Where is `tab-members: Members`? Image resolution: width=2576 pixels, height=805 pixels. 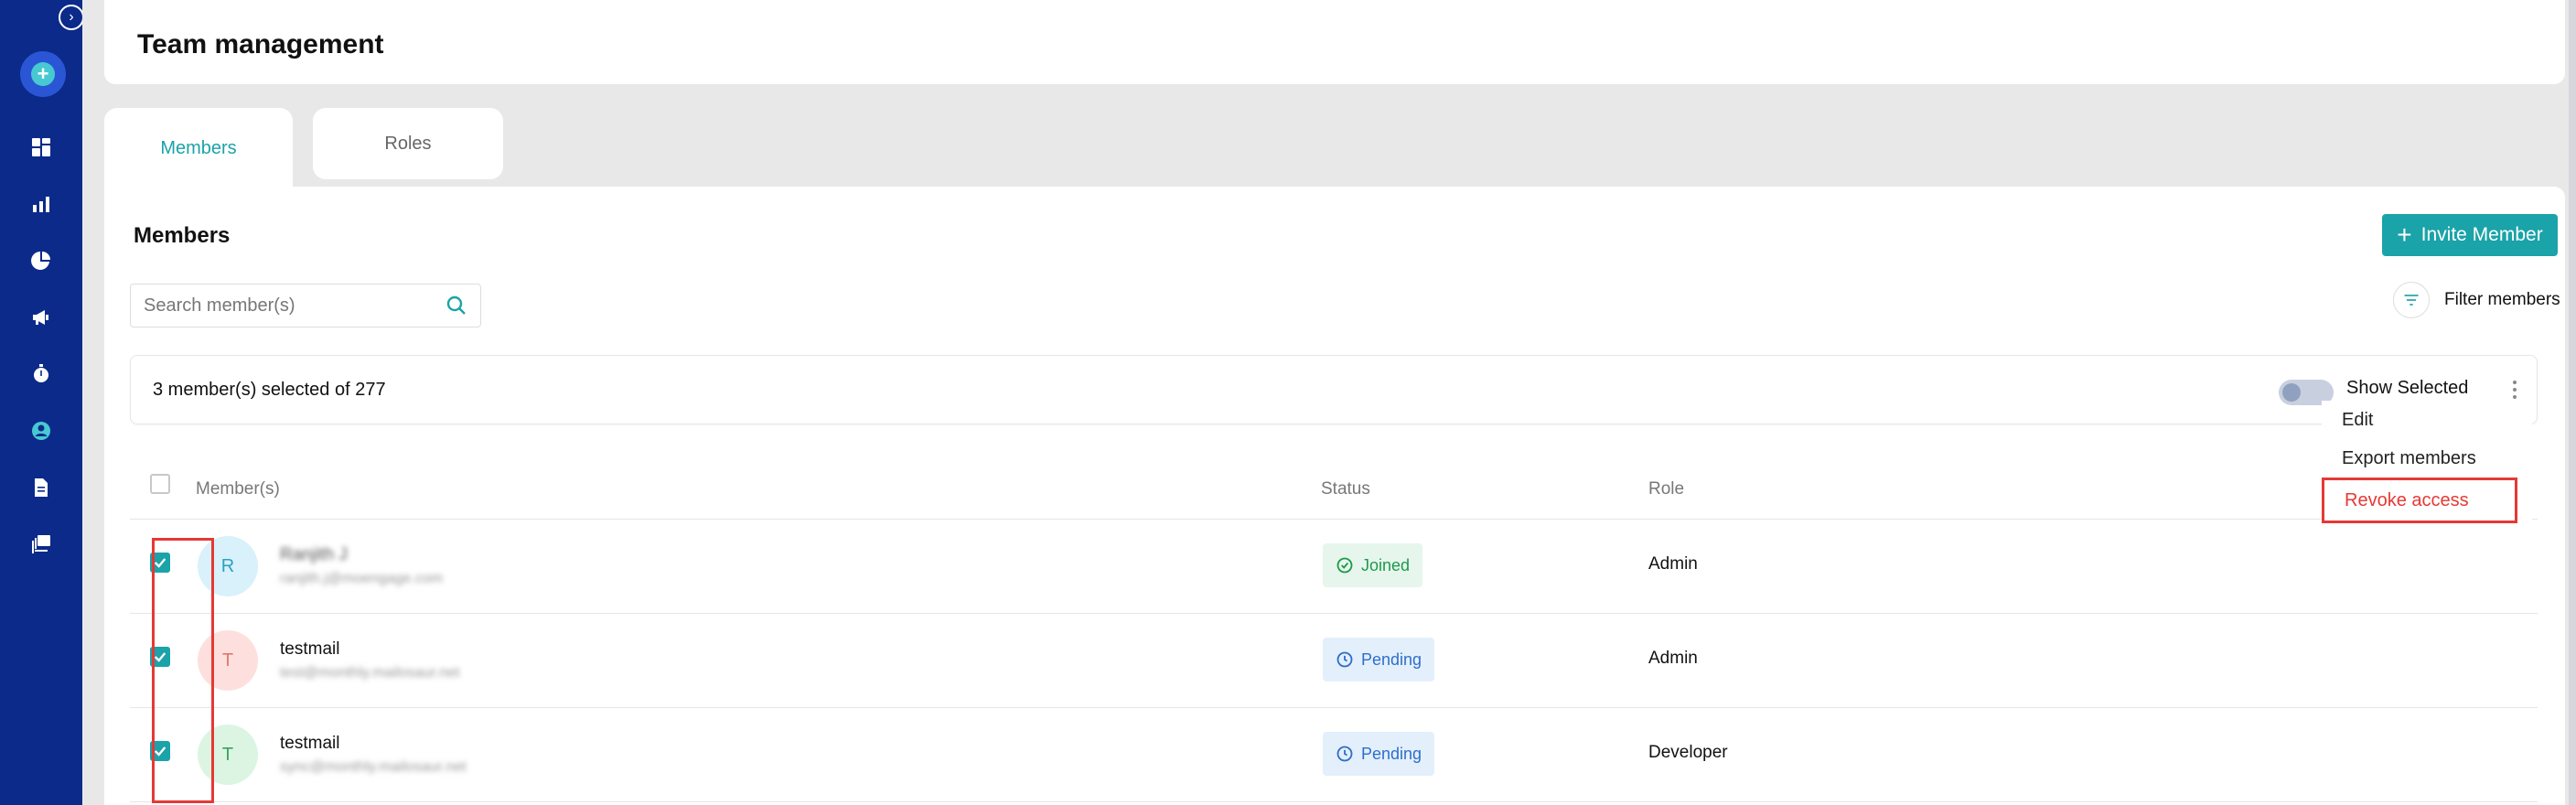 tab-members: Members is located at coordinates (199, 148).